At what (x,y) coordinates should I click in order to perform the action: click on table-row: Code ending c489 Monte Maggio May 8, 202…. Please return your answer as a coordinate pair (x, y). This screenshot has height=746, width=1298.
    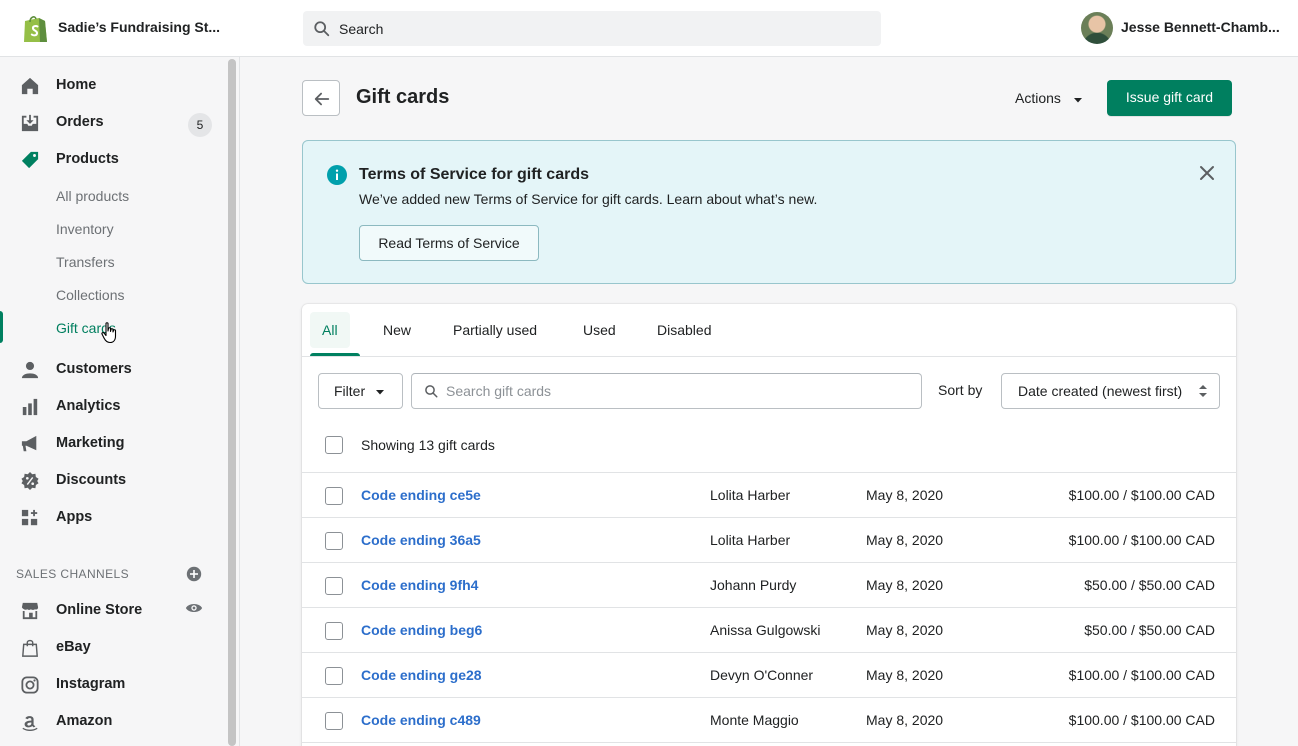
    Looking at the image, I should click on (769, 720).